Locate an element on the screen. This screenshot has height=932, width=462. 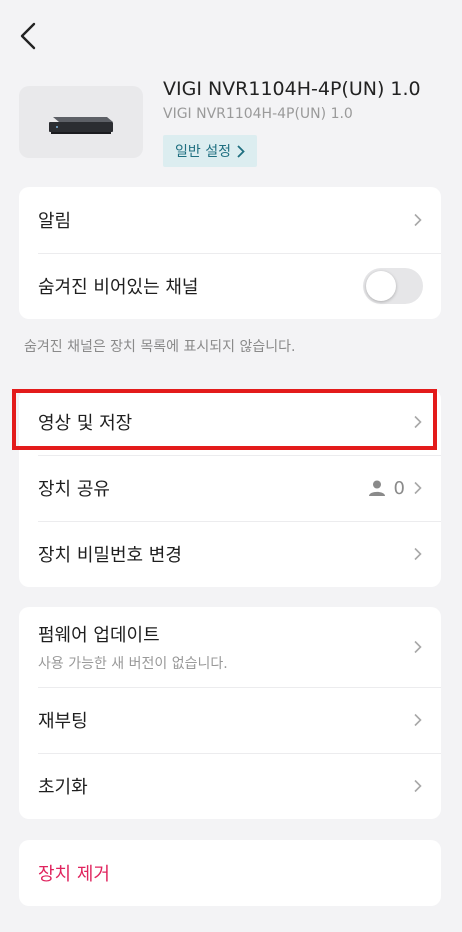
share-count-group: 0 is located at coordinates (395, 488).